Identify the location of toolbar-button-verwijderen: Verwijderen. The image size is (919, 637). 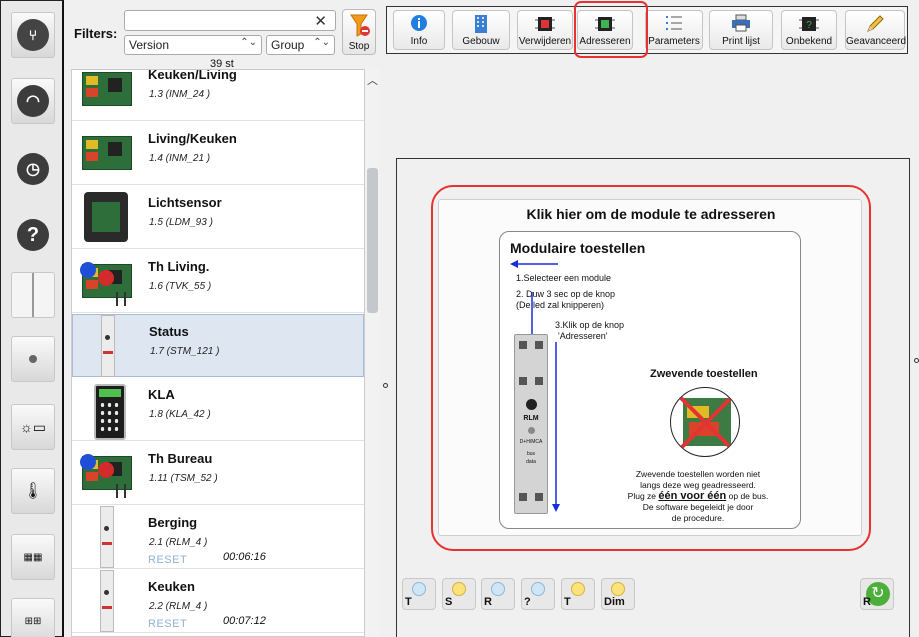
(545, 30).